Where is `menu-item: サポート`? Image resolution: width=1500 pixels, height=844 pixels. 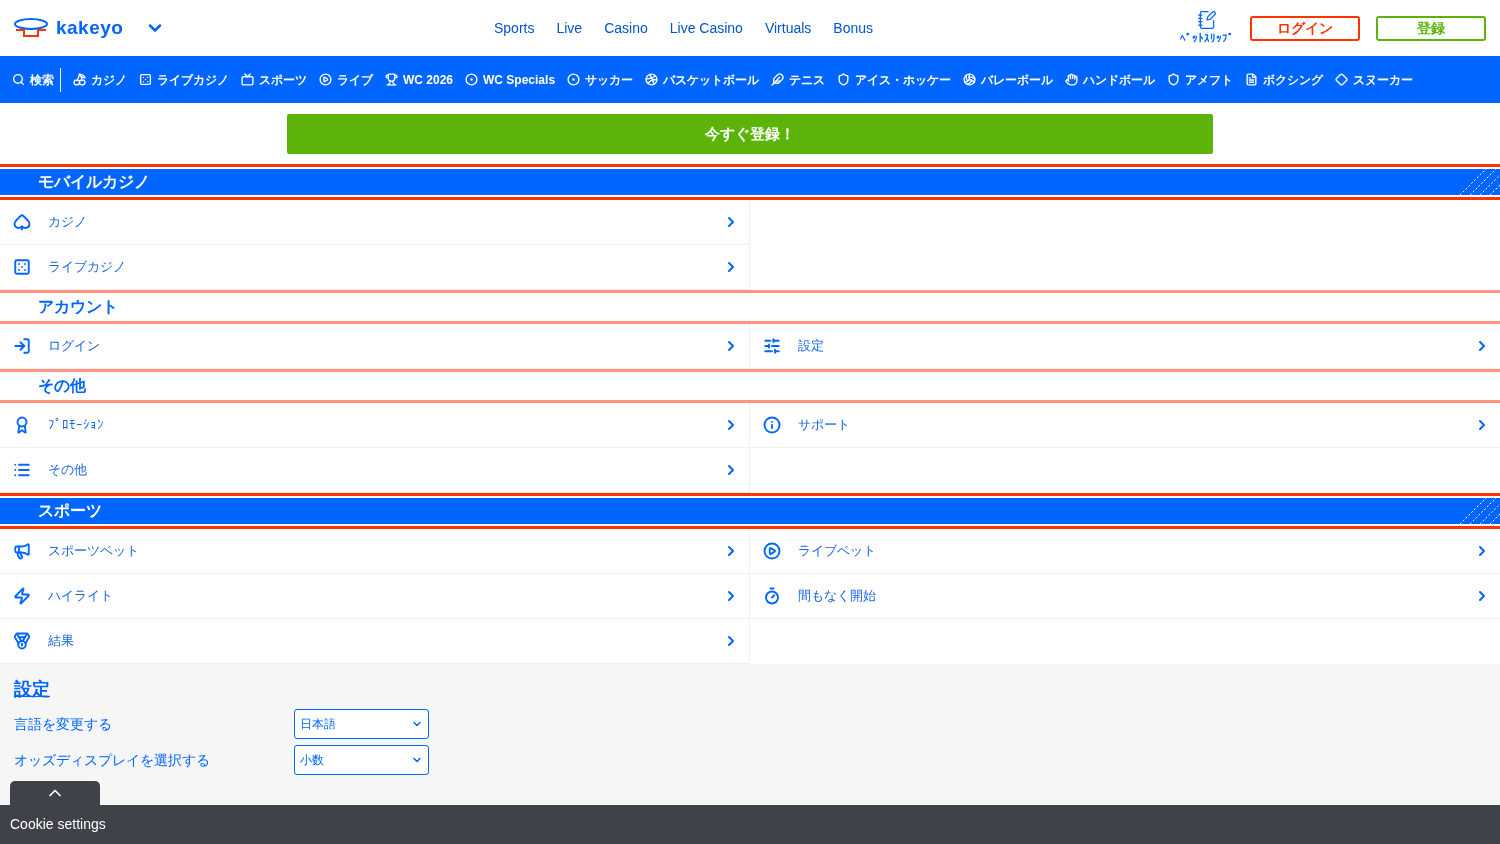 menu-item: サポート is located at coordinates (1125, 425).